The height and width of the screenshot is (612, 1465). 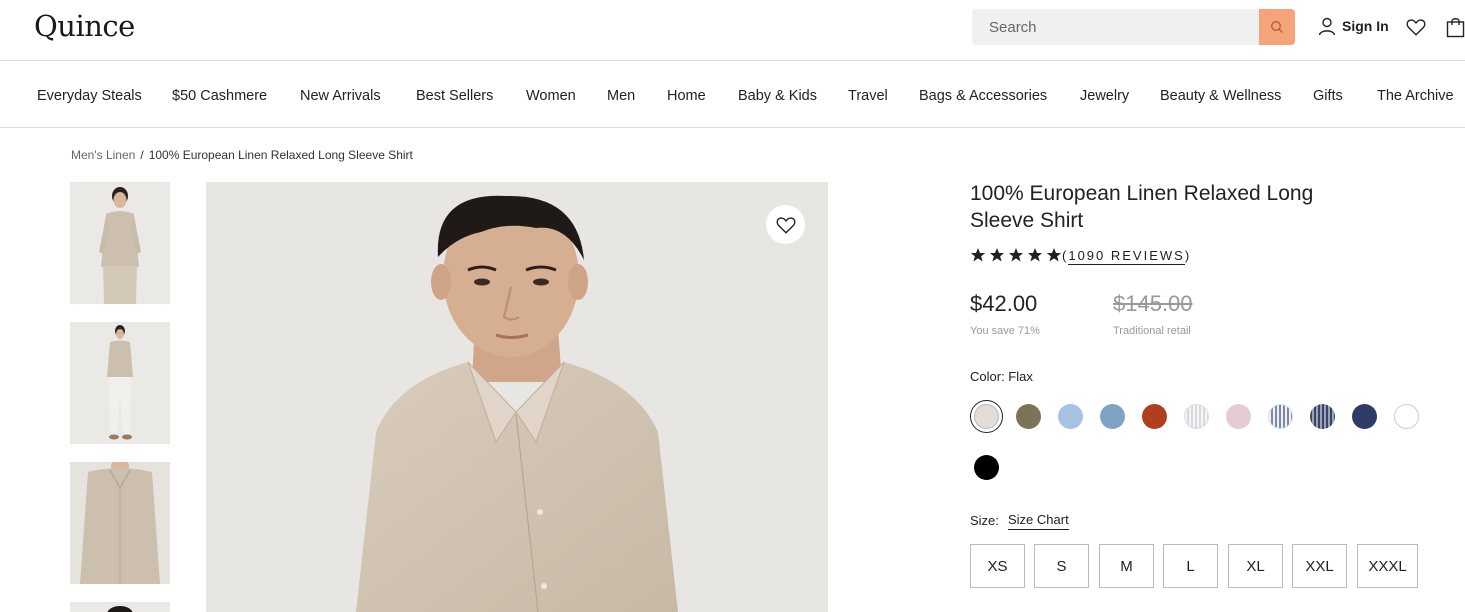 What do you see at coordinates (103, 155) in the screenshot?
I see `breadcrumb-parent-link: Men's Linen` at bounding box center [103, 155].